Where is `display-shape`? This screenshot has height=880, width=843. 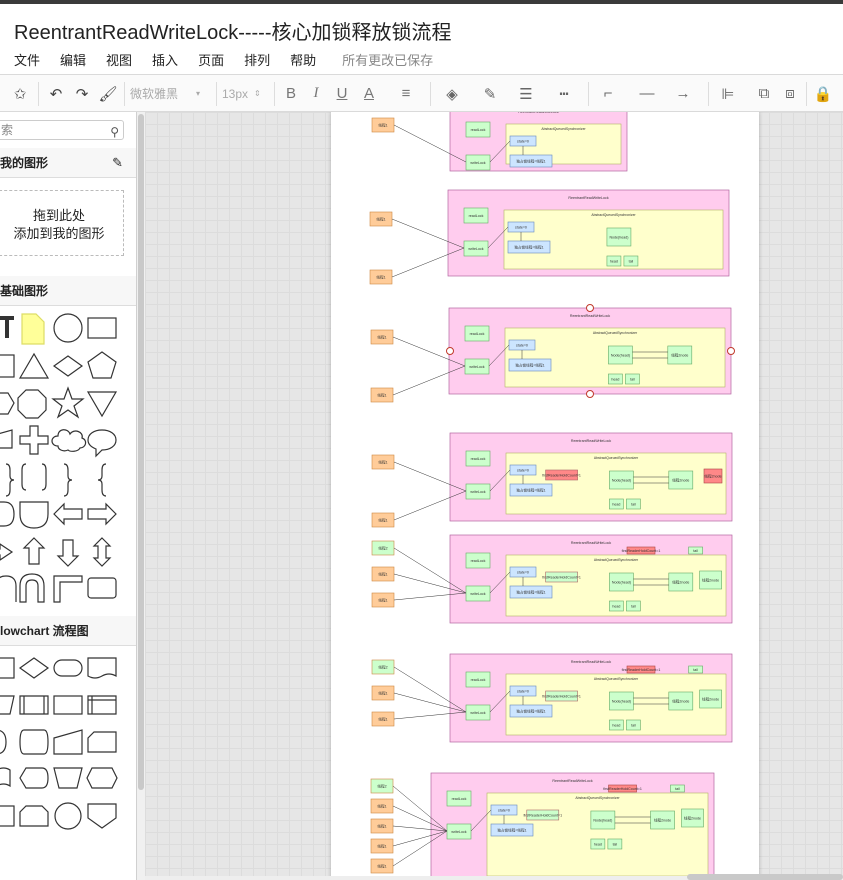 display-shape is located at coordinates (34, 778).